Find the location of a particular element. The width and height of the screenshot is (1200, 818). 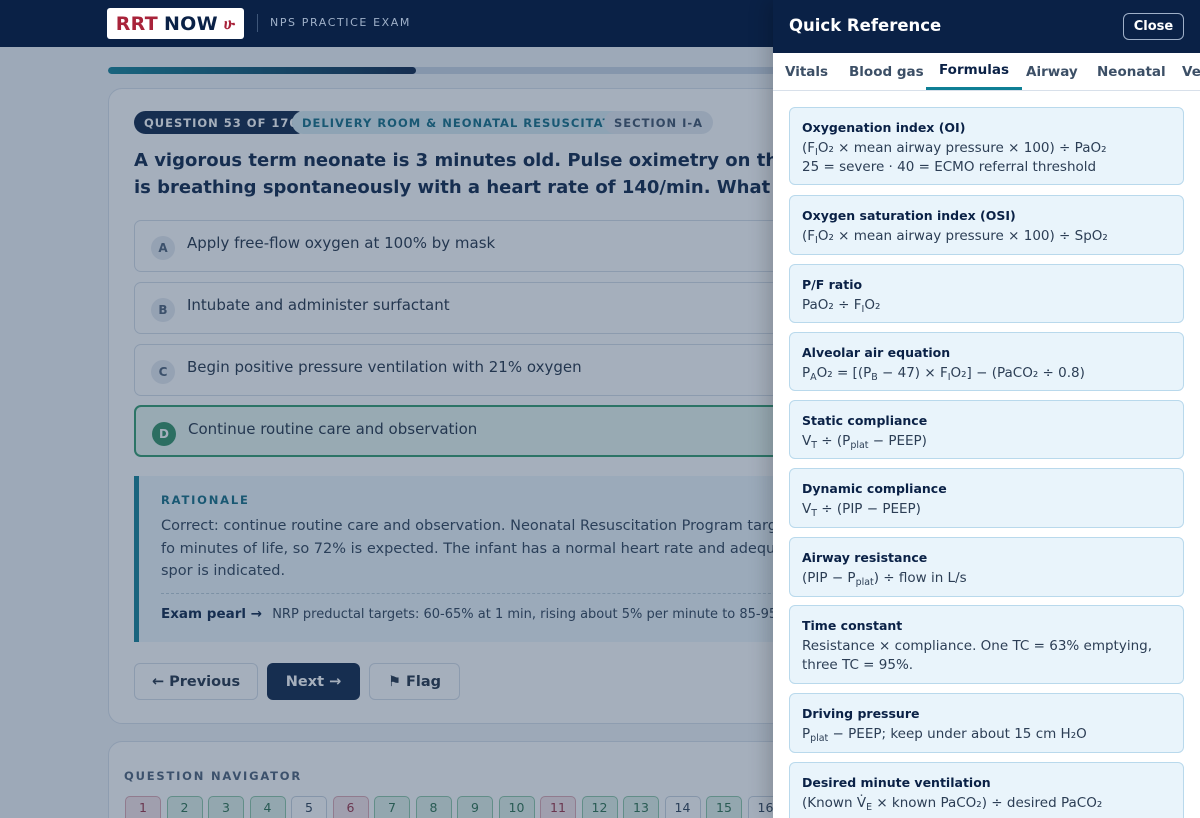

formula-card-body: Pplat − PEEP; keep under about 15 cm H₂O is located at coordinates (987, 734).